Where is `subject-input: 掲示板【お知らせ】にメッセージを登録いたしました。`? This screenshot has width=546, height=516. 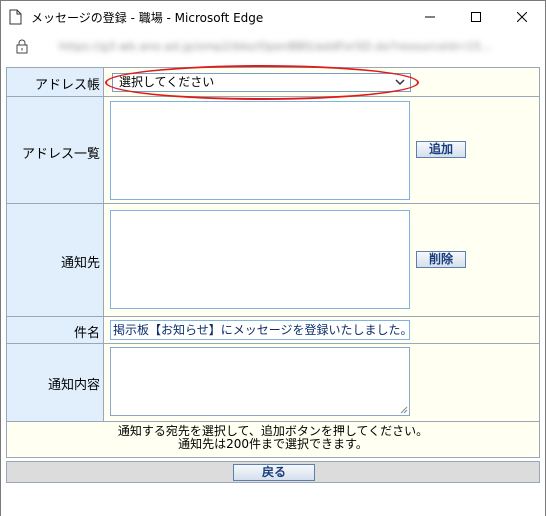 subject-input: 掲示板【お知らせ】にメッセージを登録いたしました。 is located at coordinates (260, 330).